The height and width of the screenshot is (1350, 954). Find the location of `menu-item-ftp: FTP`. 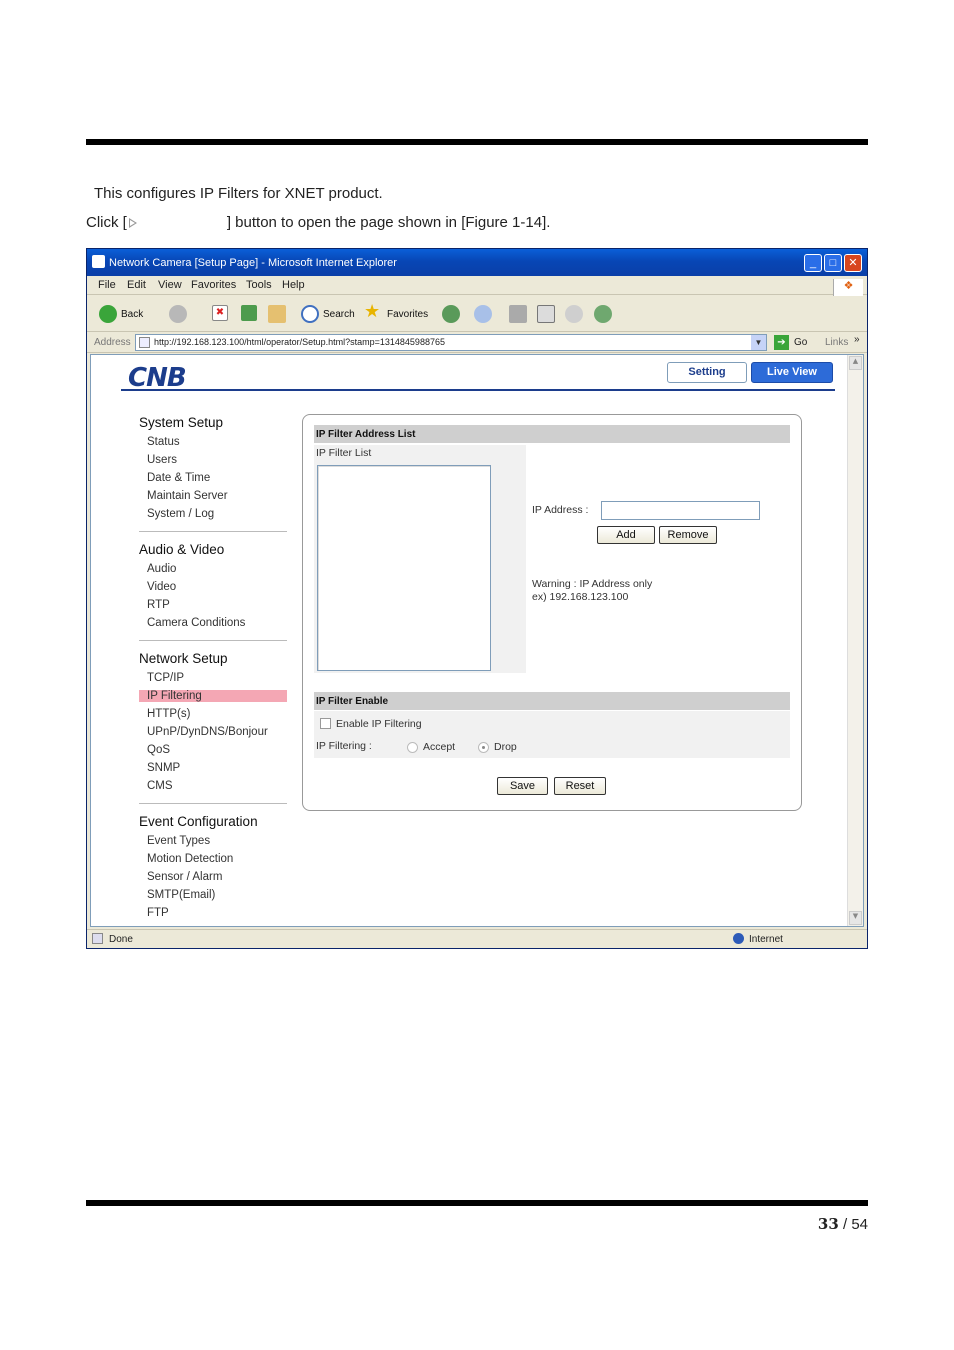

menu-item-ftp: FTP is located at coordinates (158, 913).